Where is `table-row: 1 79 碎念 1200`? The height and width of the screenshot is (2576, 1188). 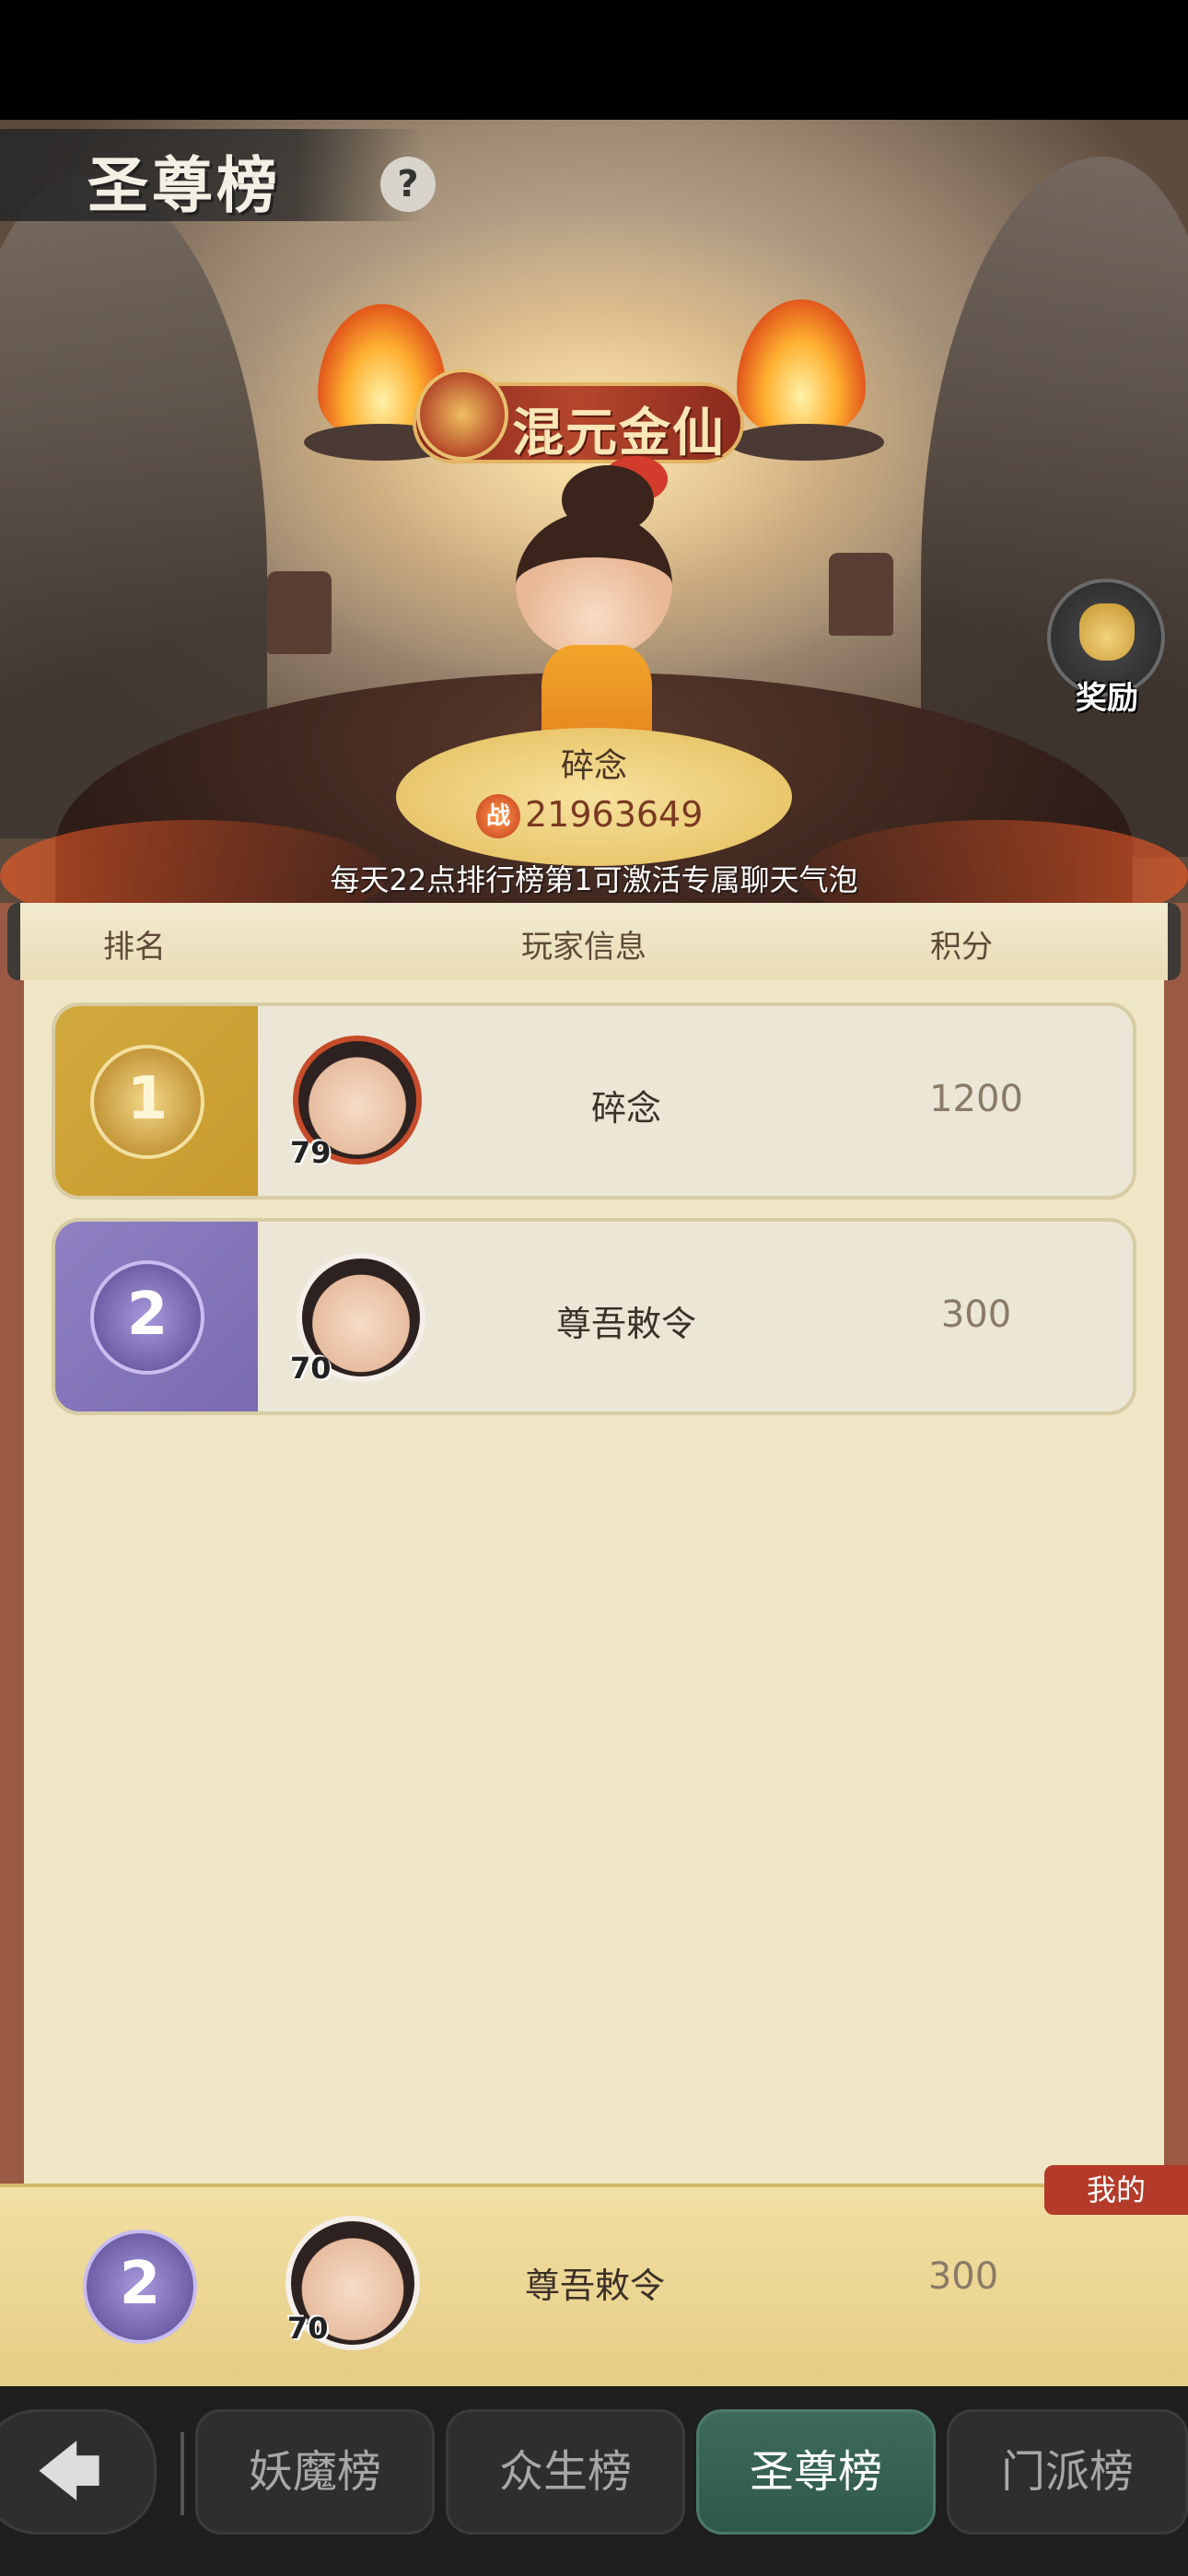
table-row: 1 79 碎念 1200 is located at coordinates (594, 1101).